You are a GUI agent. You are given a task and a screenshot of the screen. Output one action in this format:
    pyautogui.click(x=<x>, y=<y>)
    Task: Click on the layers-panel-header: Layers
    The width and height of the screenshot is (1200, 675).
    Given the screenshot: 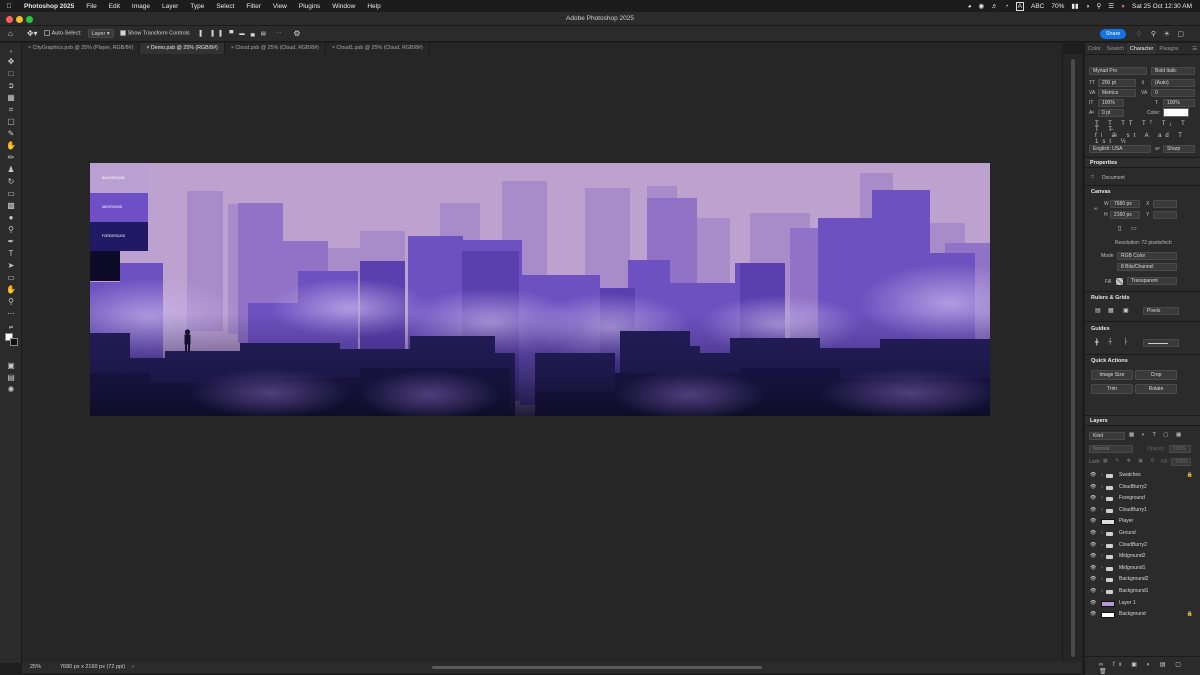 What is the action you would take?
    pyautogui.click(x=1142, y=420)
    